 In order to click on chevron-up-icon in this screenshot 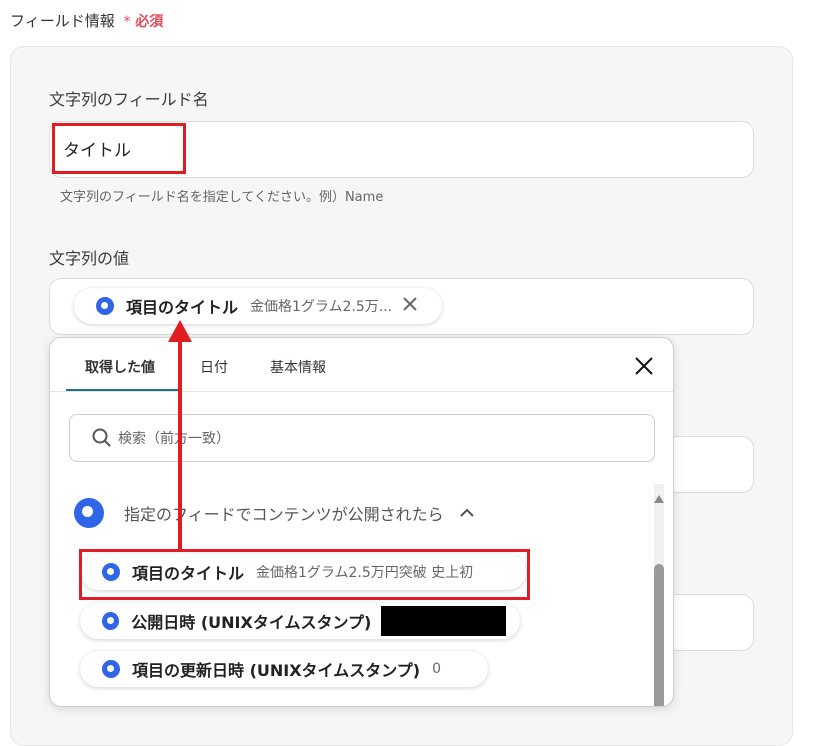, I will do `click(466, 513)`.